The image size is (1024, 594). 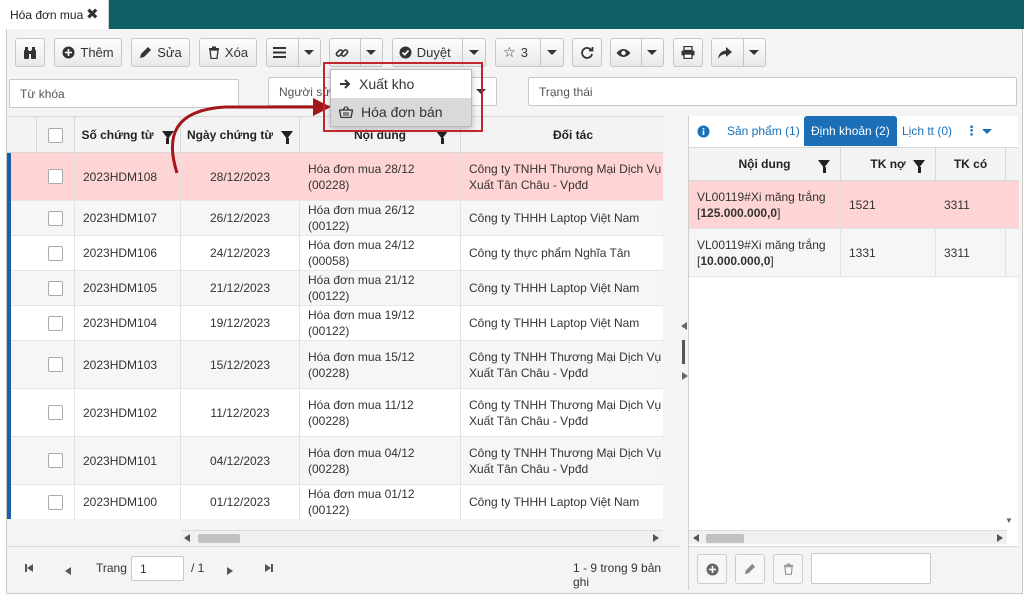 What do you see at coordinates (888, 204) in the screenshot?
I see `cell-tk-no: 1521` at bounding box center [888, 204].